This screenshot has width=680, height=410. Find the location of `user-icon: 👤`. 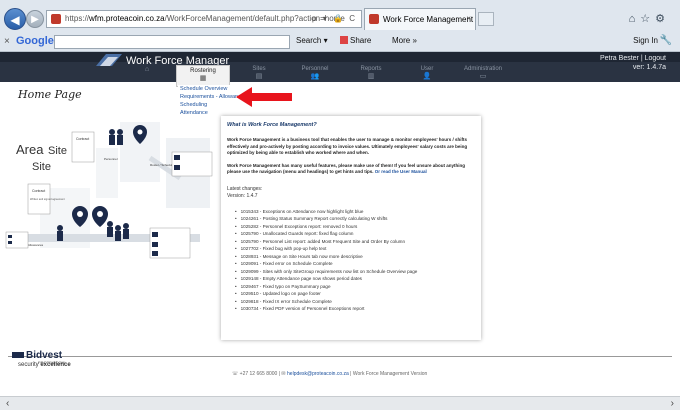

user-icon: 👤 is located at coordinates (427, 76).